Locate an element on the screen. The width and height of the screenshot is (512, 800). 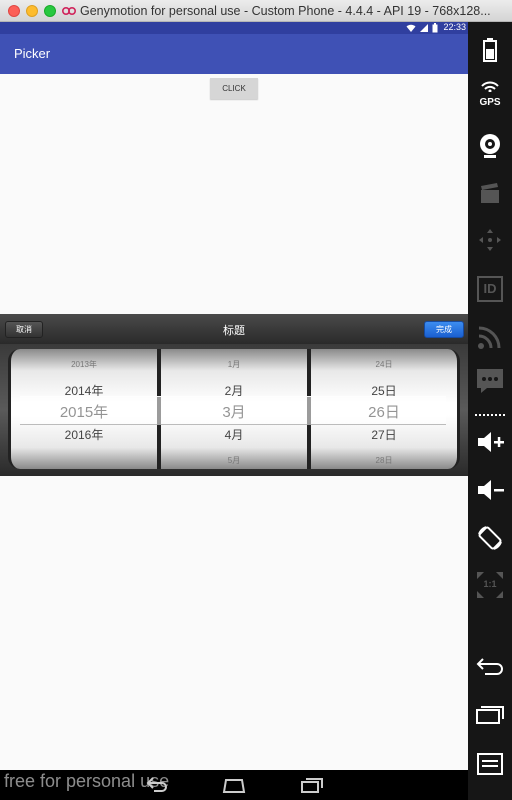
recent-apps-icon is located at coordinates (490, 715).